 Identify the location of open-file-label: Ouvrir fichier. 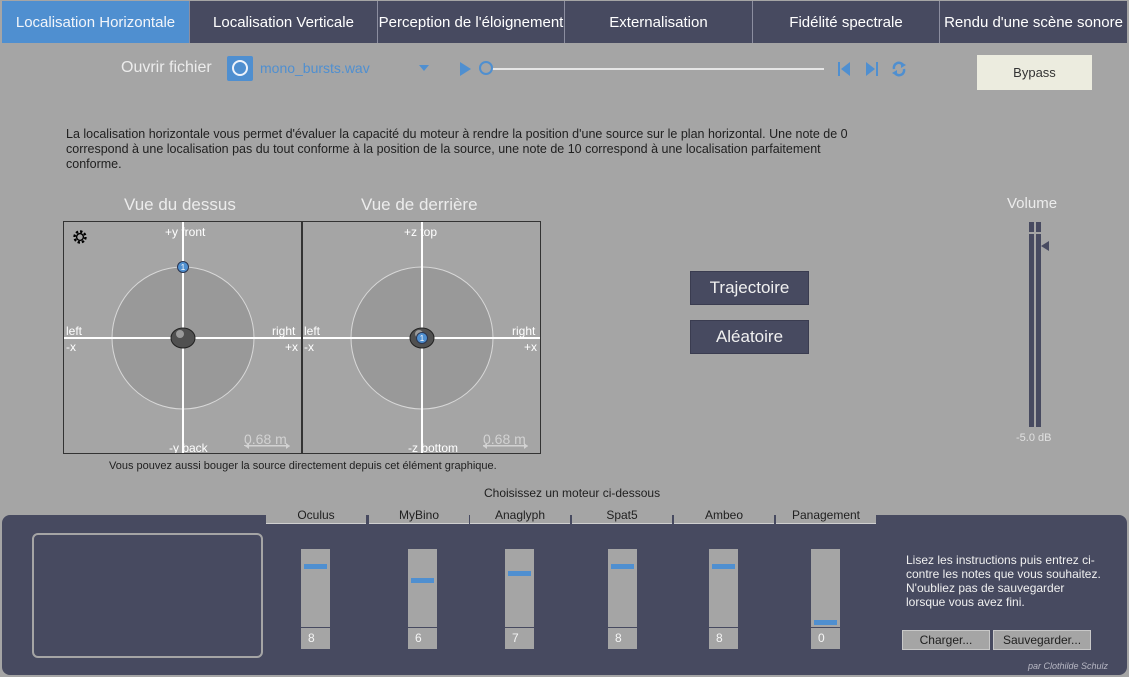
(166, 67).